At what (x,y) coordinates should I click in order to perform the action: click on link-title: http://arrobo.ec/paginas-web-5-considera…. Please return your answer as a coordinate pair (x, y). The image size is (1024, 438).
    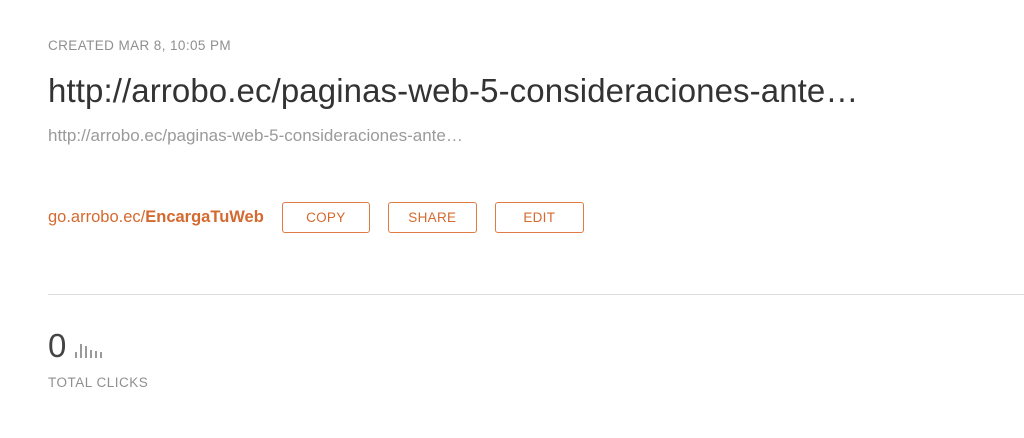
    Looking at the image, I should click on (453, 90).